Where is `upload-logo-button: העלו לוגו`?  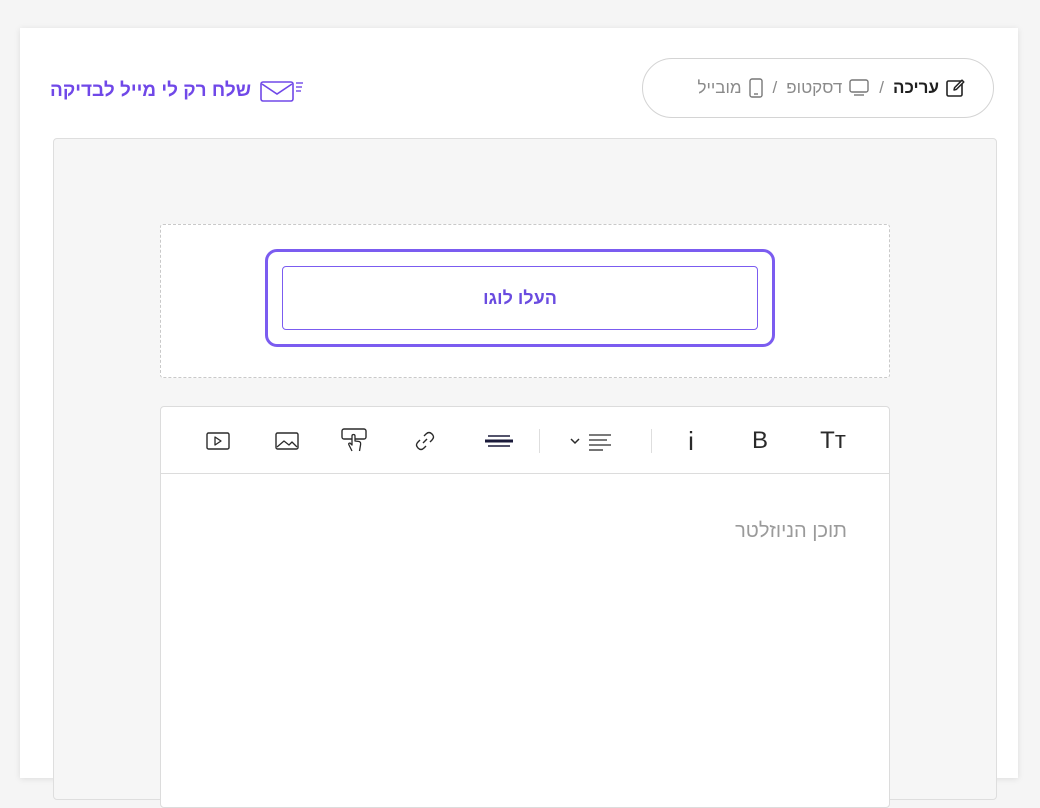
upload-logo-button: העלו לוגו is located at coordinates (520, 298).